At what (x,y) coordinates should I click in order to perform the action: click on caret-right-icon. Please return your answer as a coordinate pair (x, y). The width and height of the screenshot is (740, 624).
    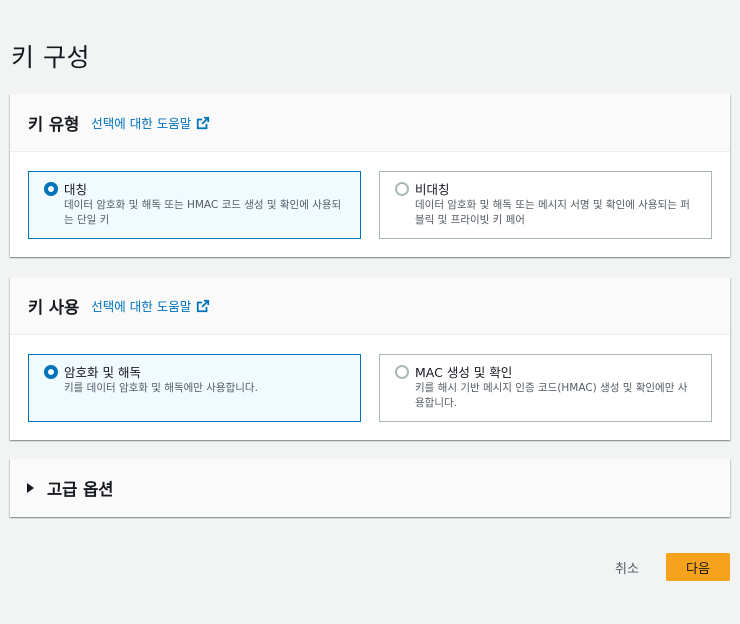
    Looking at the image, I should click on (30, 488).